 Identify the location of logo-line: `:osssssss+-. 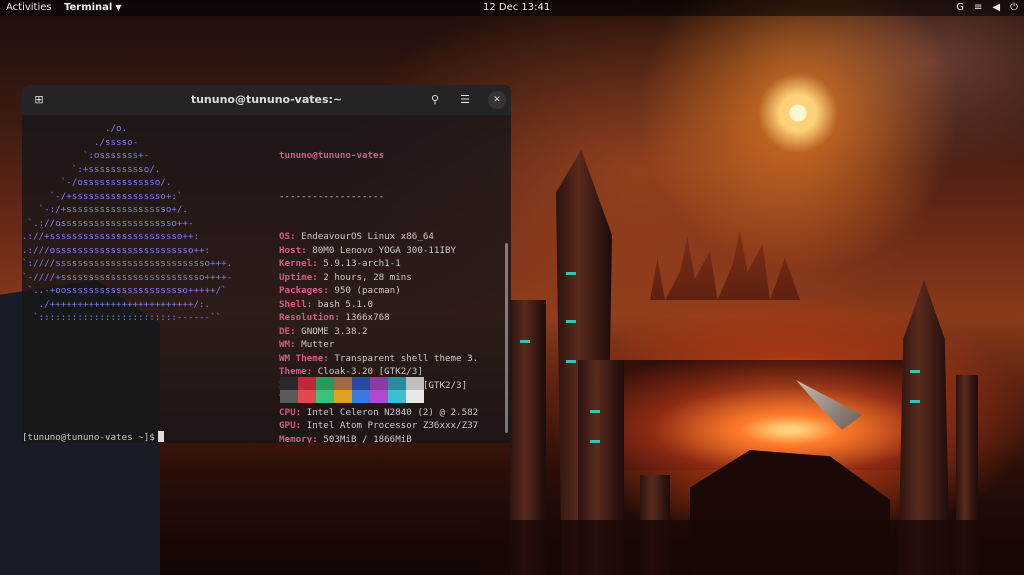
(86, 155).